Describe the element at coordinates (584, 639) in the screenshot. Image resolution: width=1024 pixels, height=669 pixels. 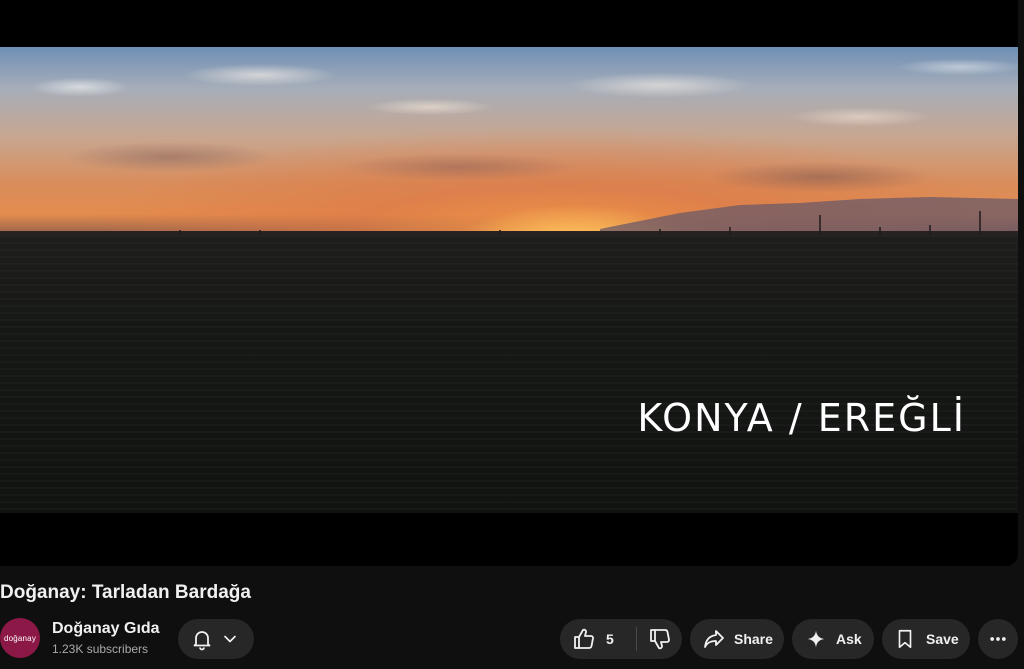
I see `thumbs-up-icon` at that location.